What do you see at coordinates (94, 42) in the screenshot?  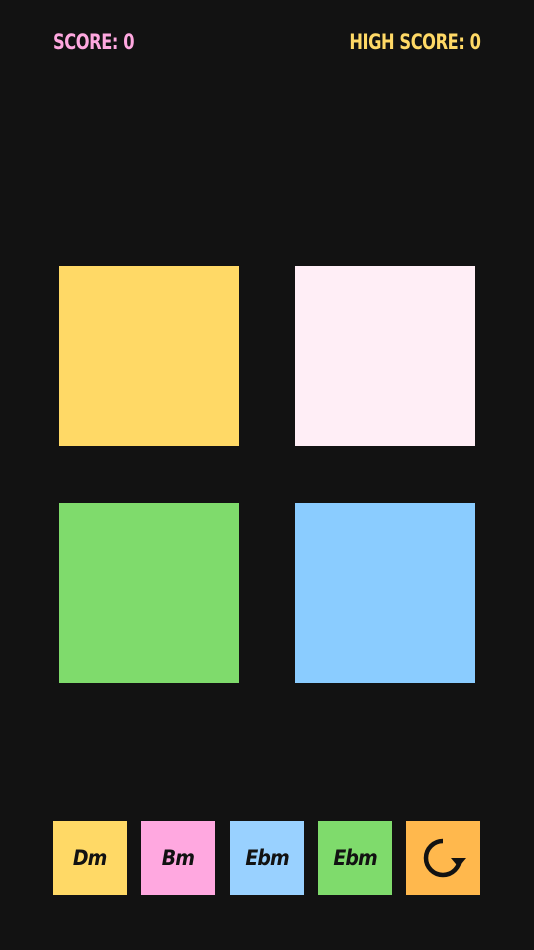 I see `score-label: SCORE: 0` at bounding box center [94, 42].